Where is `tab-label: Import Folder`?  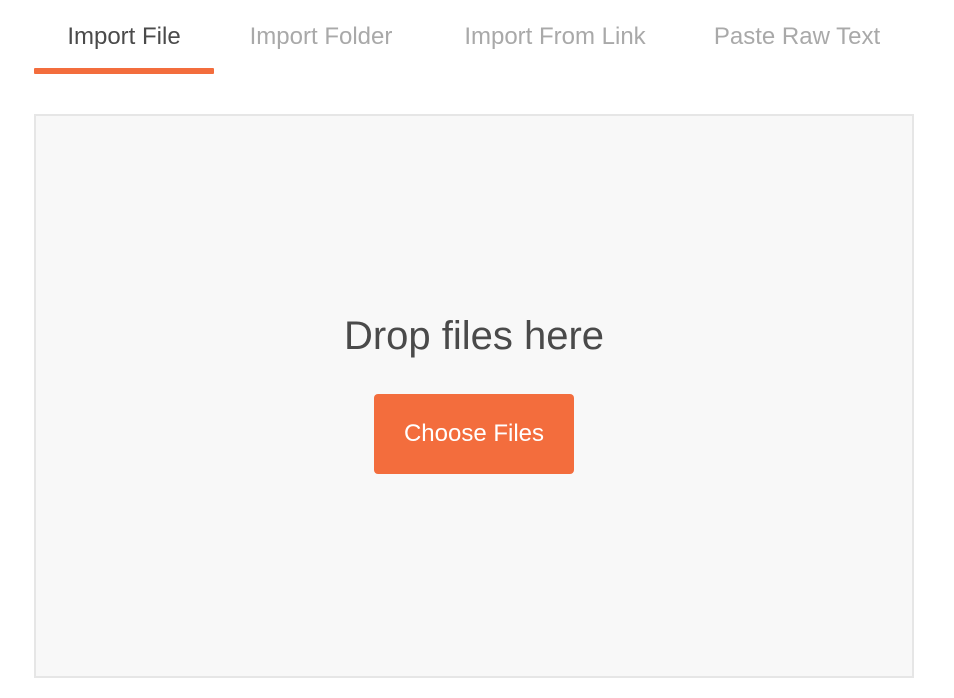
tab-label: Import Folder is located at coordinates (321, 36).